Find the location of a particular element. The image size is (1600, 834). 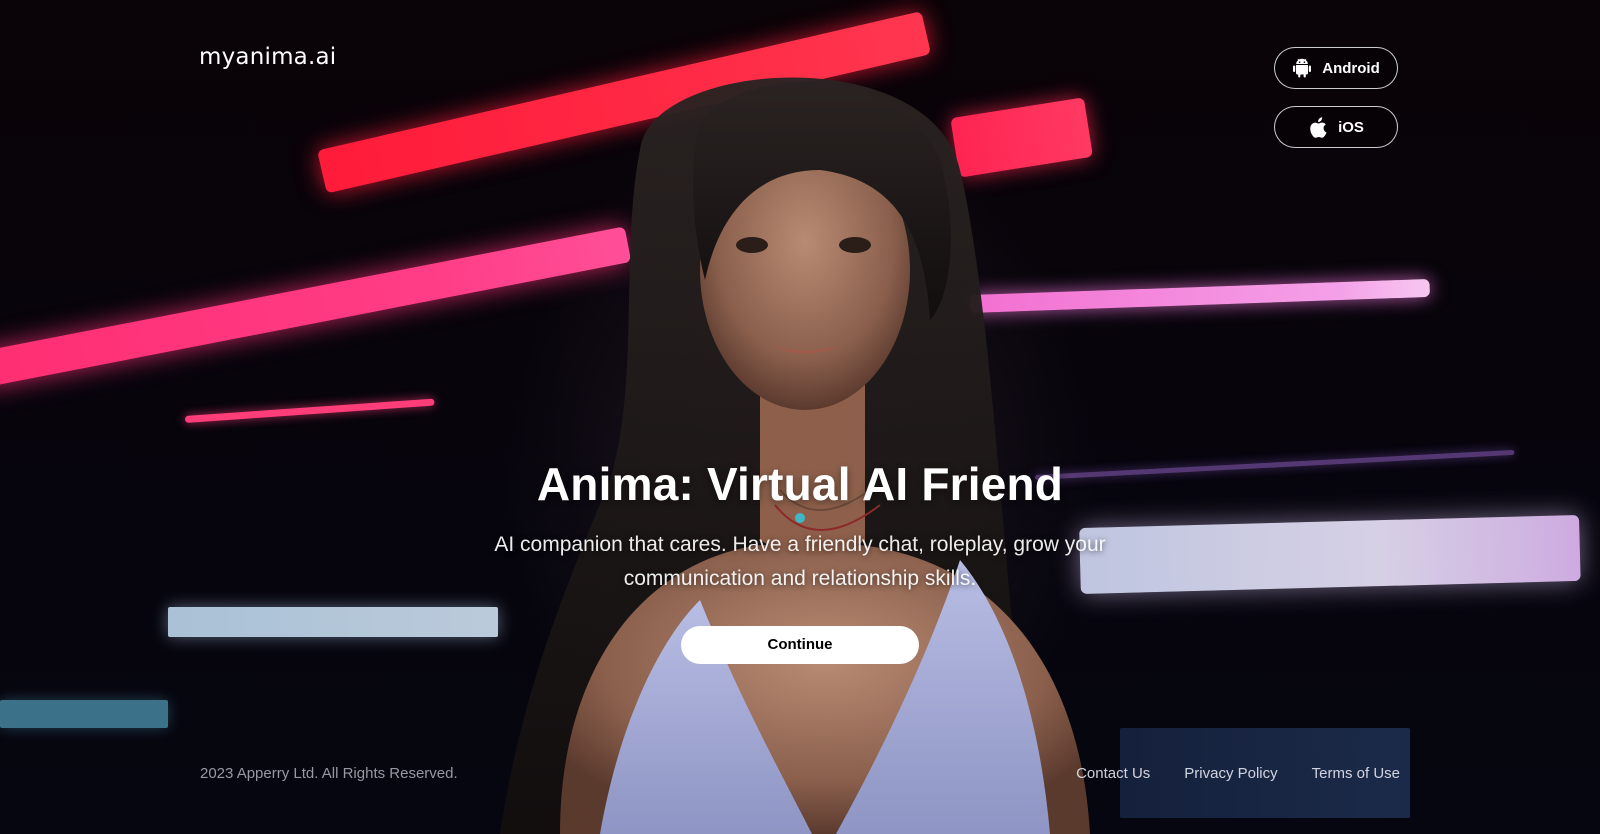

neon-streak-thin-pink is located at coordinates (309, 410).